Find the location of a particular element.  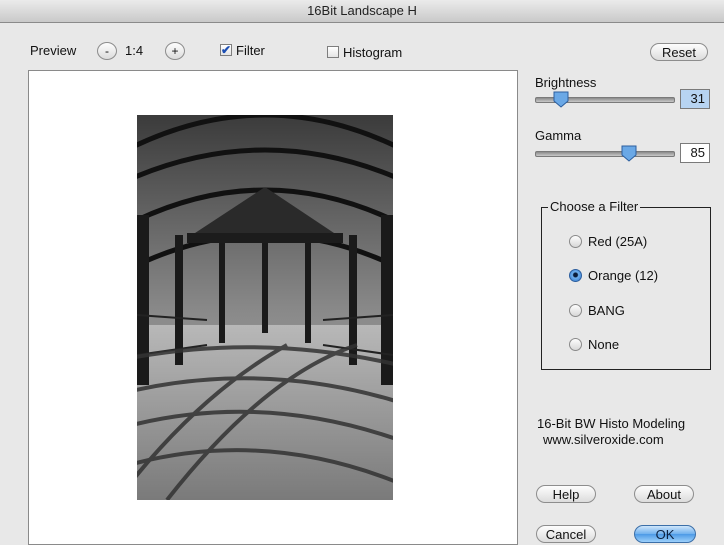

zoom-in-button: + is located at coordinates (175, 51).